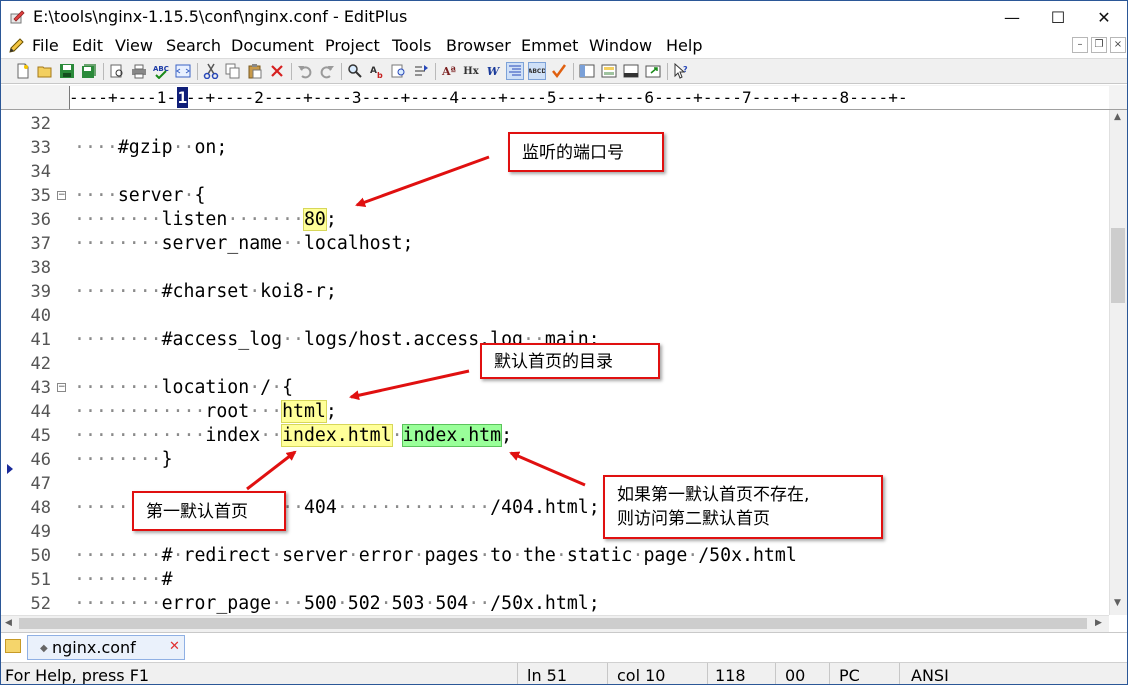 This screenshot has height=685, width=1128. What do you see at coordinates (653, 71) in the screenshot?
I see `fullscreen-icon` at bounding box center [653, 71].